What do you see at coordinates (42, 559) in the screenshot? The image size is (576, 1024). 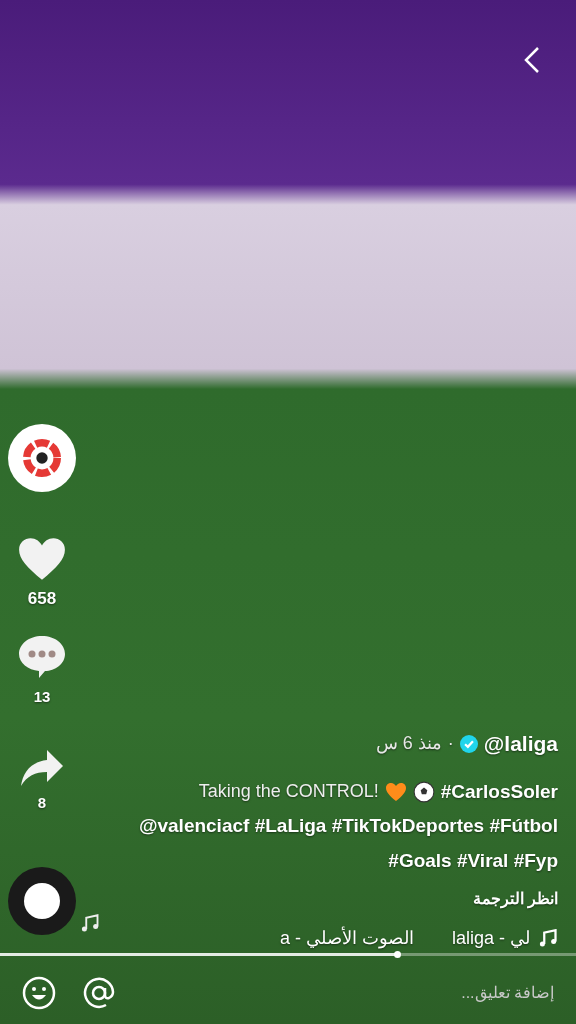 I see `heart-icon` at bounding box center [42, 559].